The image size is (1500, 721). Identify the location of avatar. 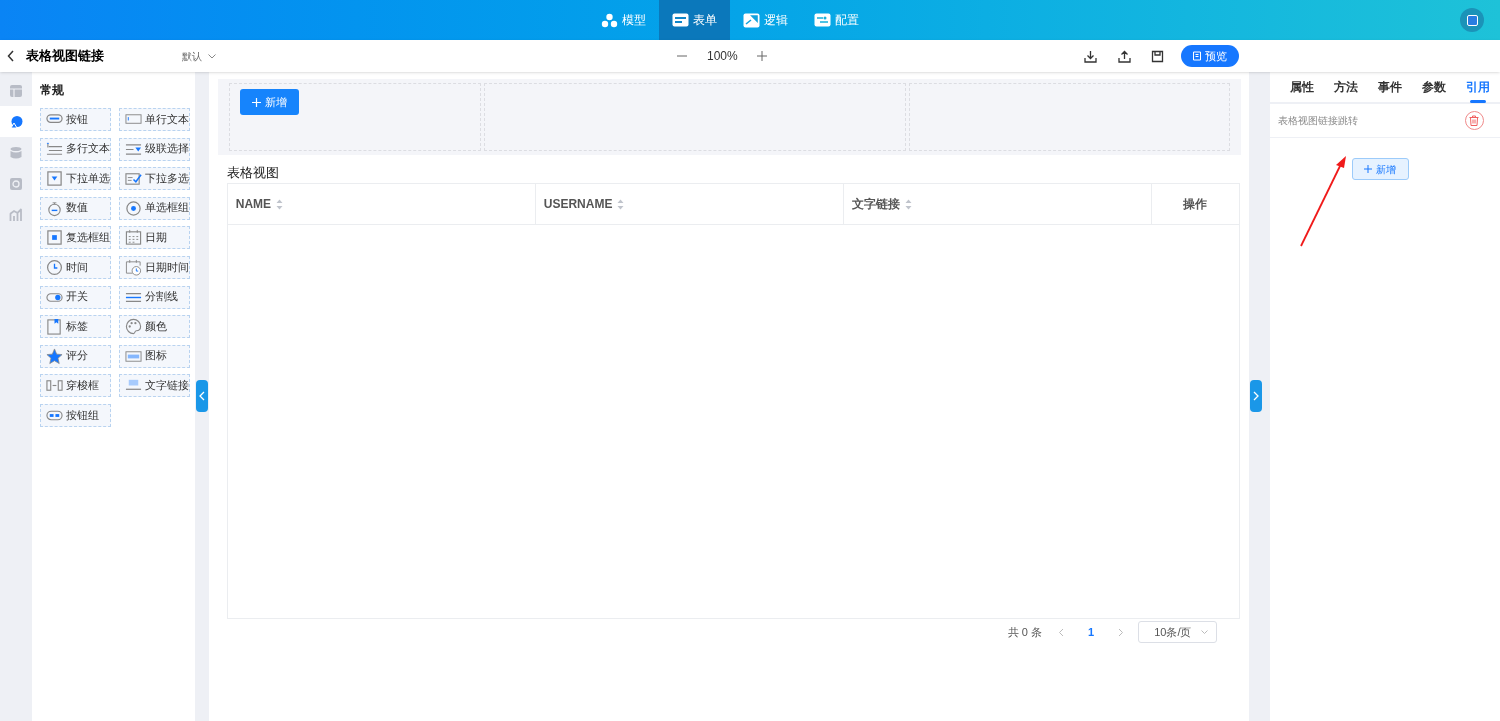
(1472, 20).